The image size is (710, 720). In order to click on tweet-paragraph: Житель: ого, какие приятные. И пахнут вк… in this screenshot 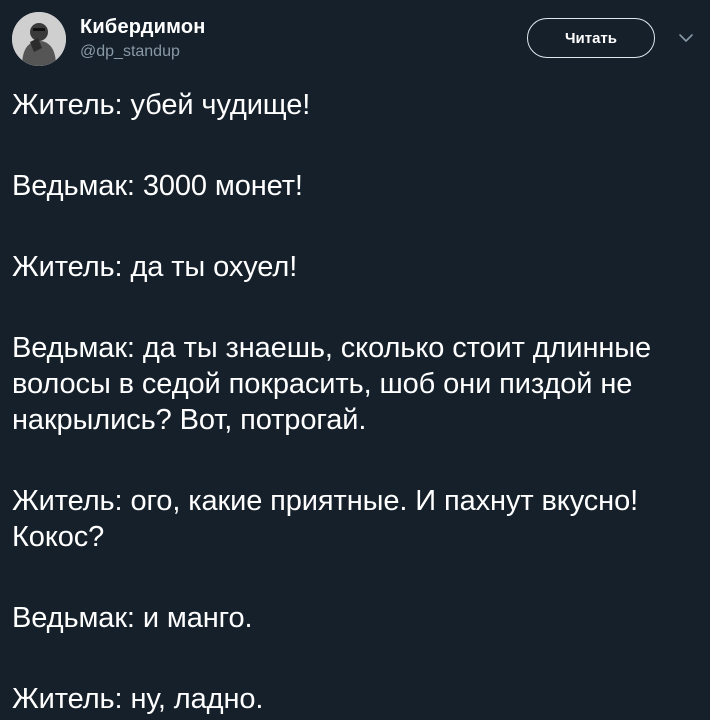, I will do `click(325, 519)`.